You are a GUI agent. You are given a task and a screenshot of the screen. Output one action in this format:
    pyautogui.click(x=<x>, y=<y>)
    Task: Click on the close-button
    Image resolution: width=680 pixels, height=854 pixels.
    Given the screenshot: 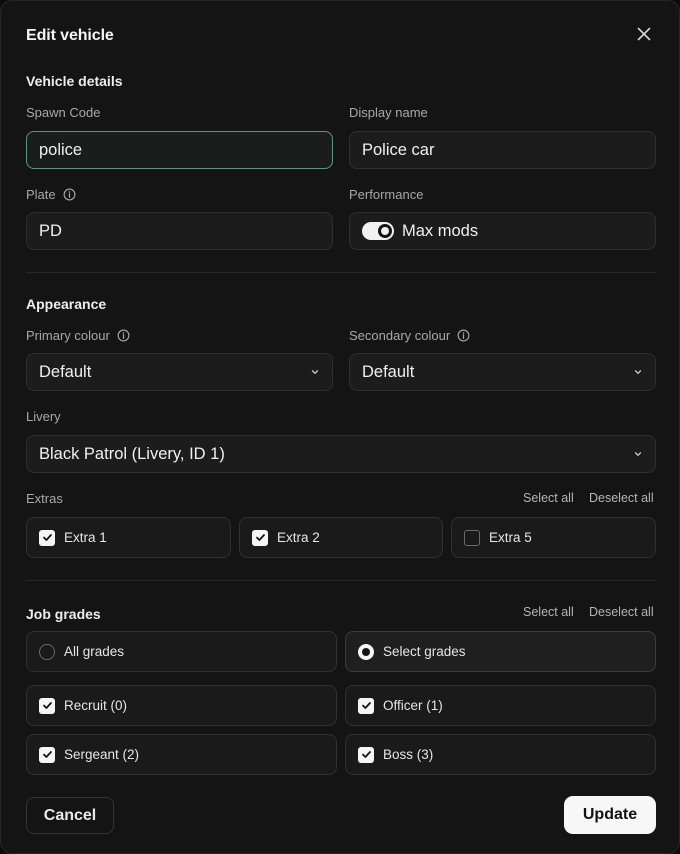 What is the action you would take?
    pyautogui.click(x=644, y=34)
    